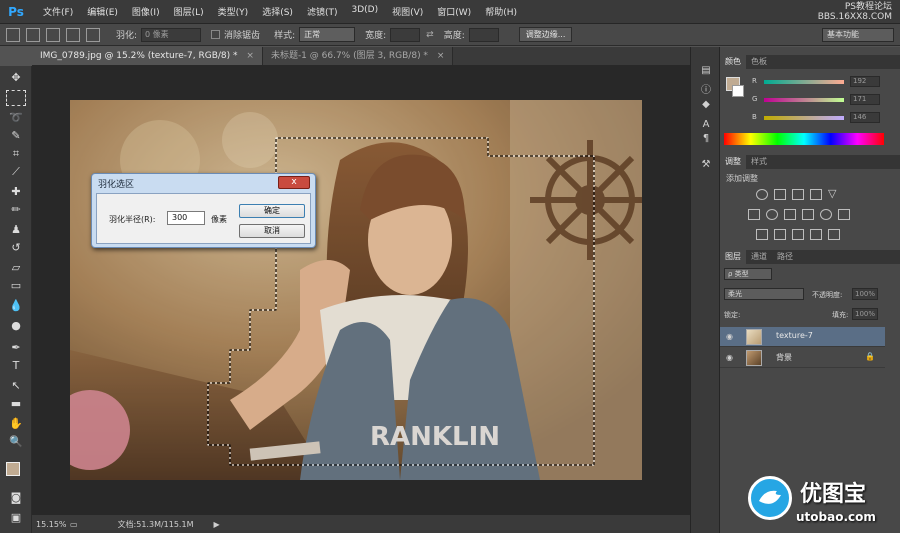  What do you see at coordinates (16, 366) in the screenshot?
I see `type-tool-icon: T` at bounding box center [16, 366].